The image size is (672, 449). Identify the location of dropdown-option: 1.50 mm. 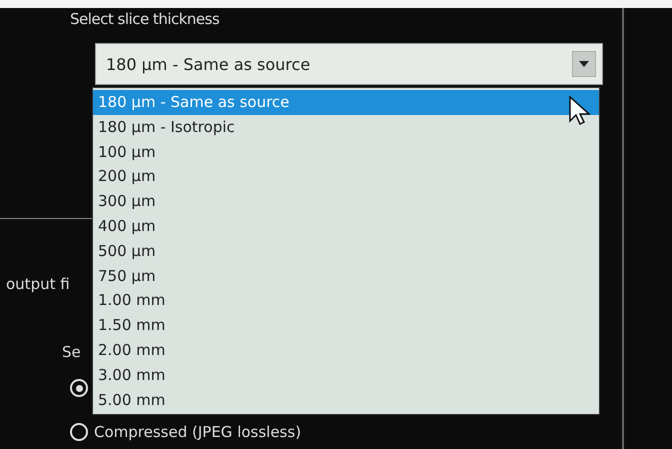
(346, 325).